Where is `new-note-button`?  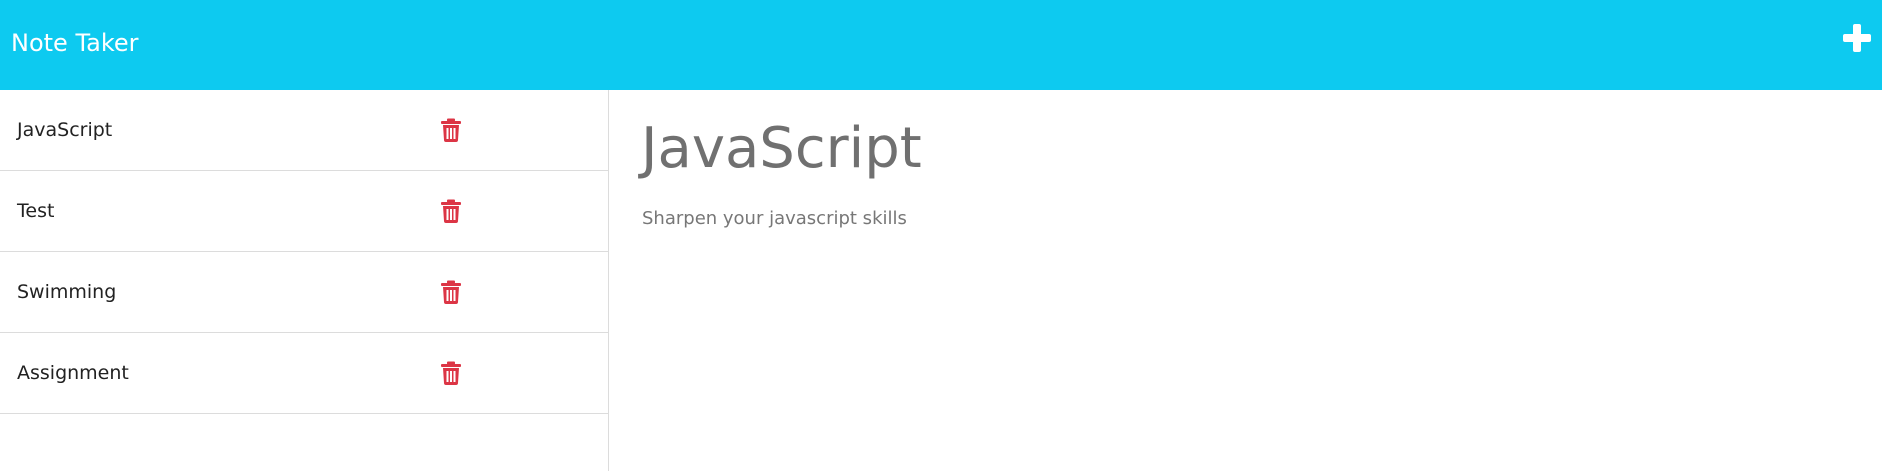
new-note-button is located at coordinates (1857, 38).